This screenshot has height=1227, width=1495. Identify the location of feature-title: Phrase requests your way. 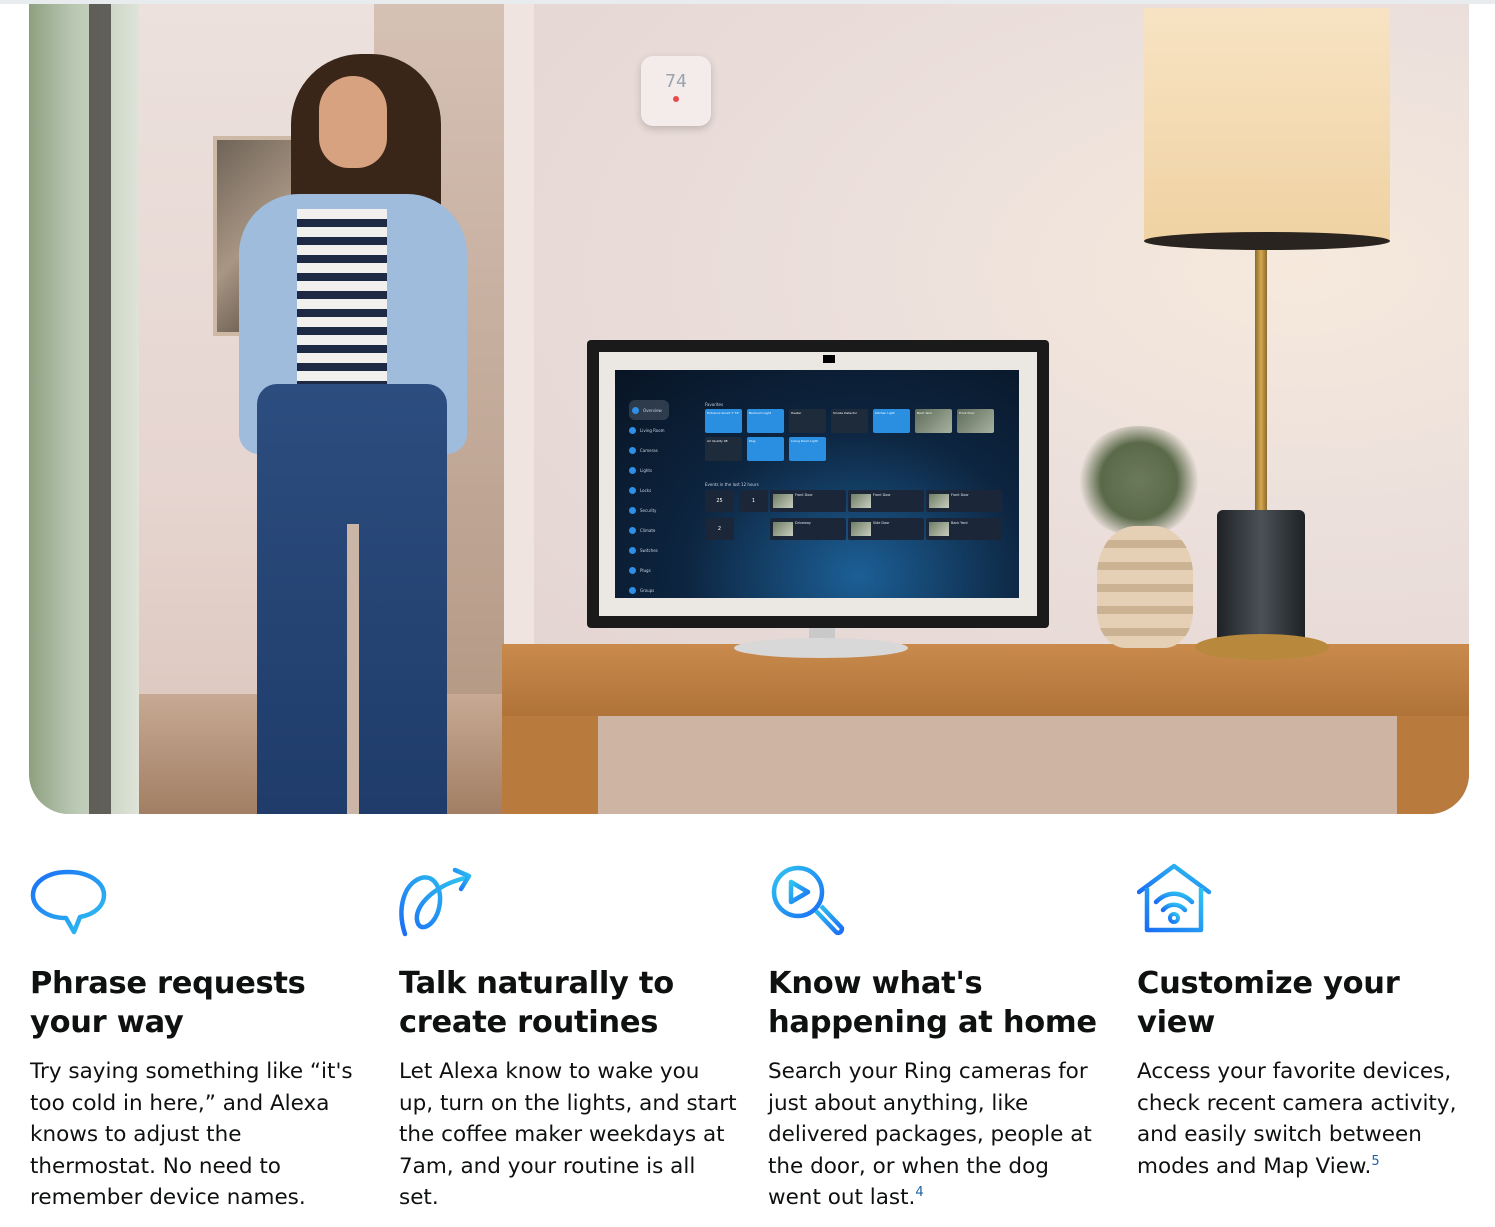
(168, 1003).